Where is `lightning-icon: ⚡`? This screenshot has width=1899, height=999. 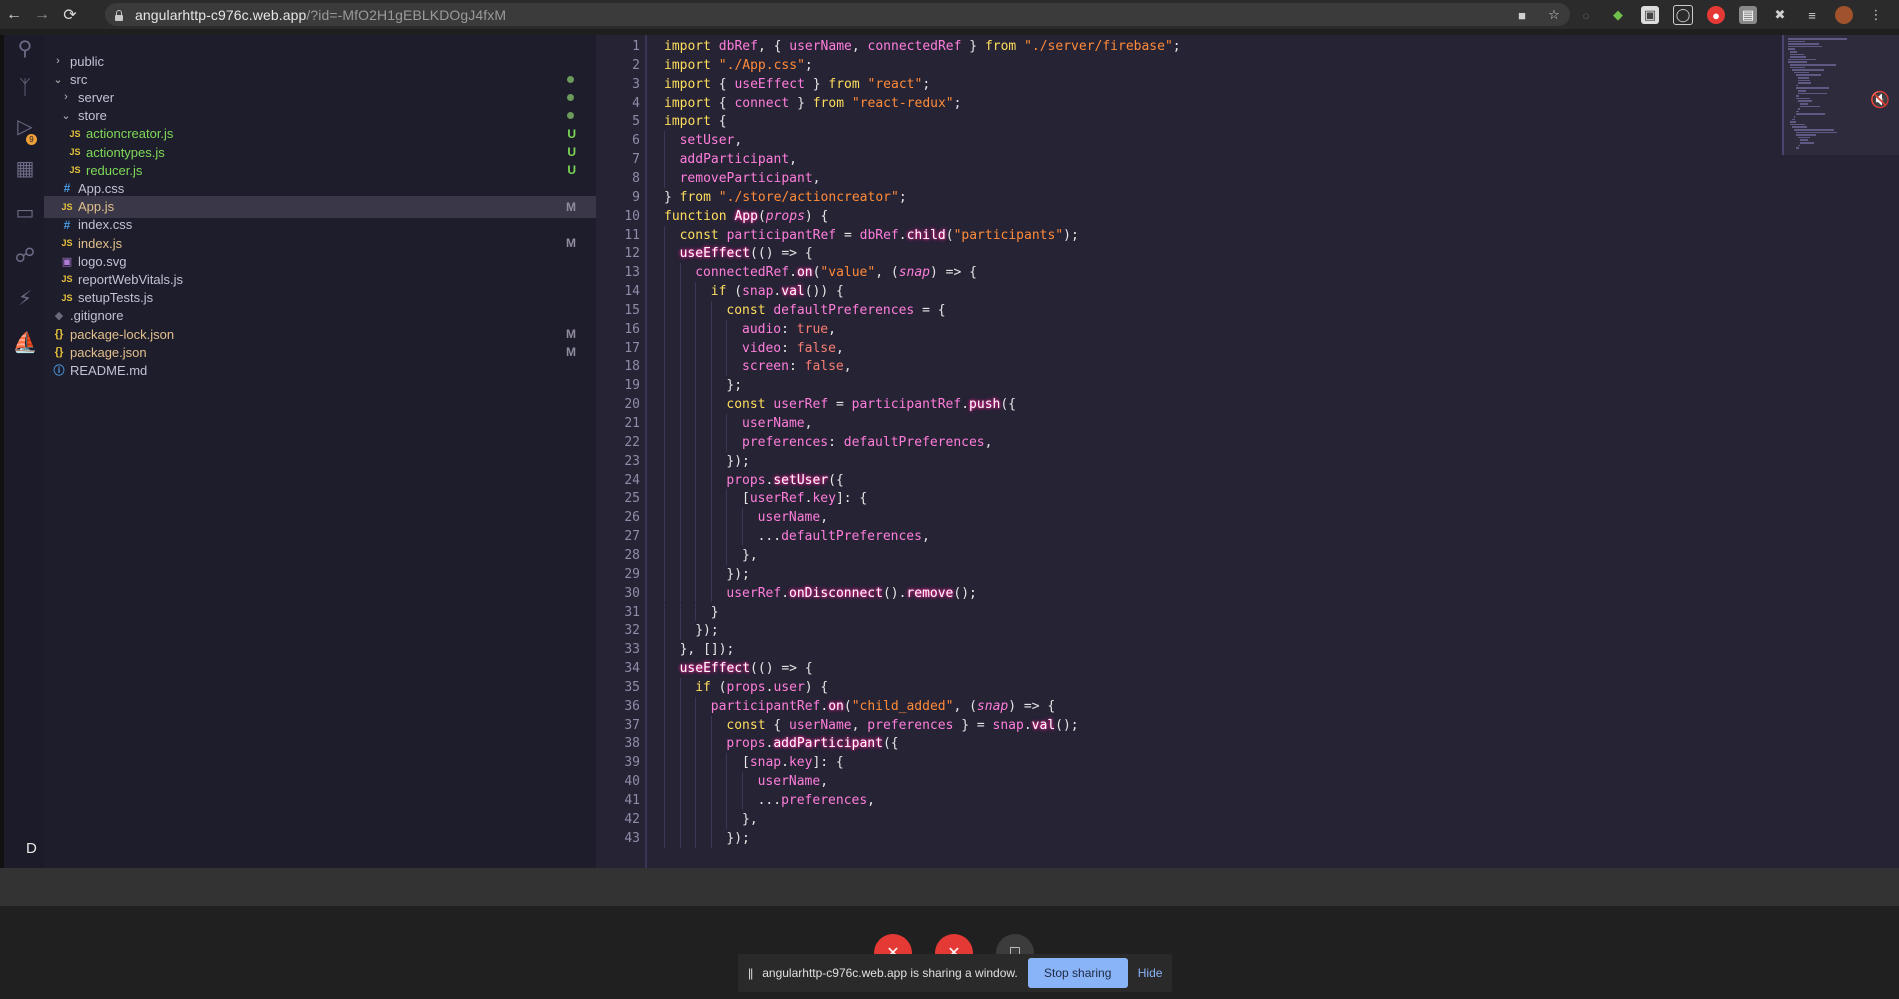
lightning-icon: ⚡ is located at coordinates (25, 298).